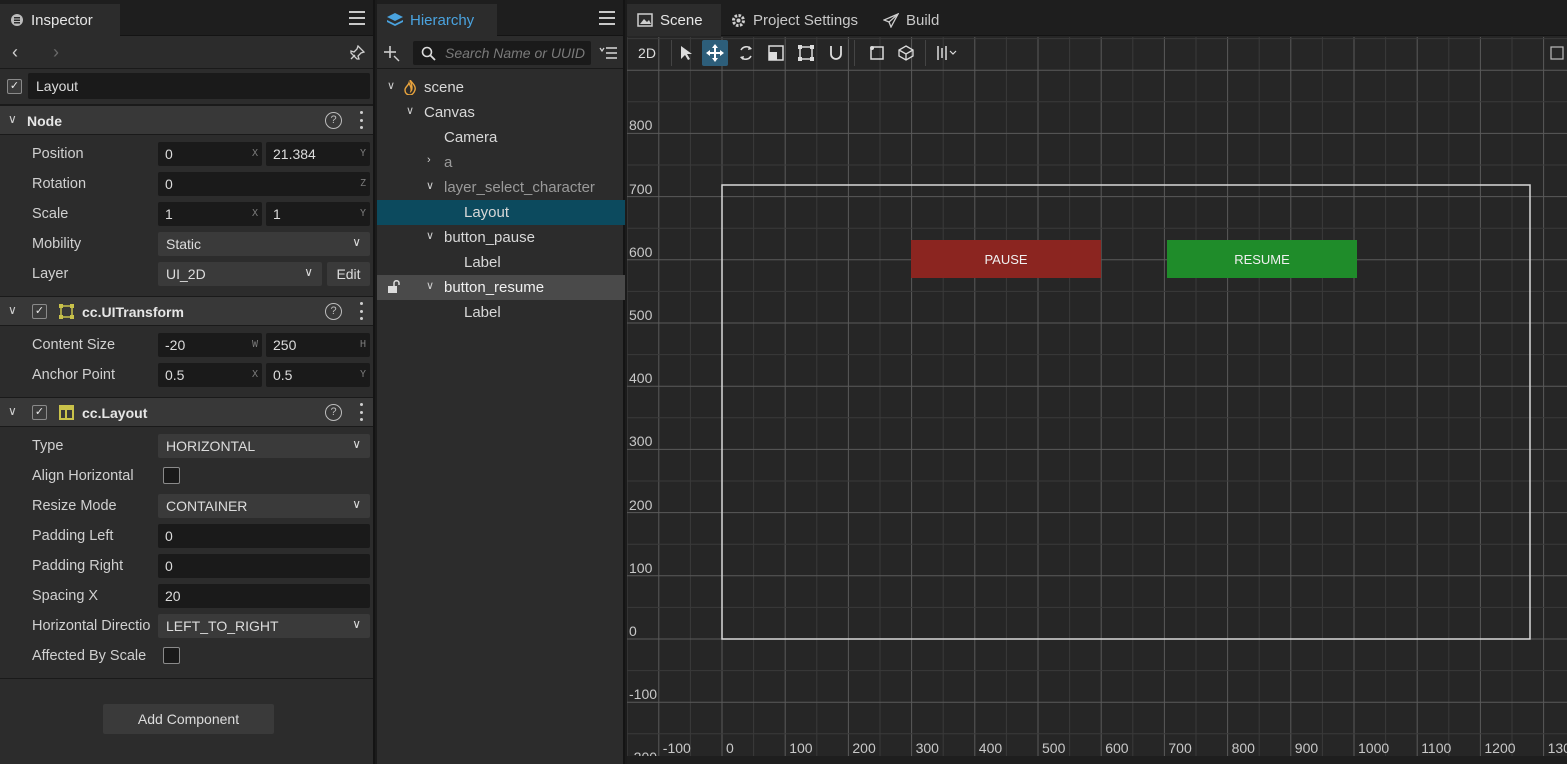 This screenshot has width=1567, height=764. I want to click on scale-label: Scale, so click(50, 214).